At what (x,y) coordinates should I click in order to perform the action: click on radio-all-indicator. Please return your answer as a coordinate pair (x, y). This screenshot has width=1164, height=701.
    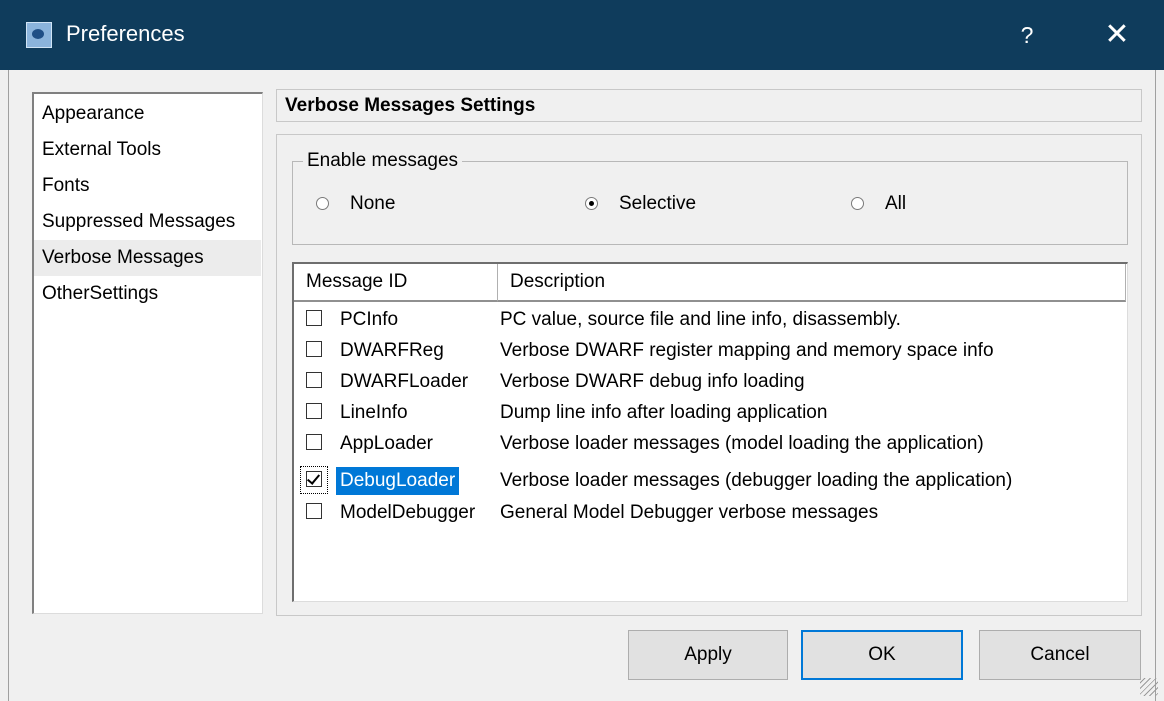
    Looking at the image, I should click on (857, 203).